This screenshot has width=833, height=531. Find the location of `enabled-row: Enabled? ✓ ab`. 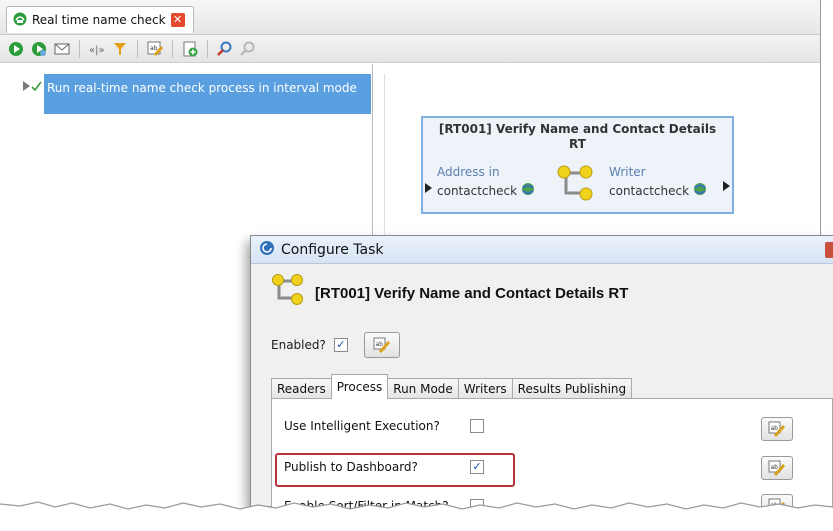

enabled-row: Enabled? ✓ ab is located at coordinates (335, 345).